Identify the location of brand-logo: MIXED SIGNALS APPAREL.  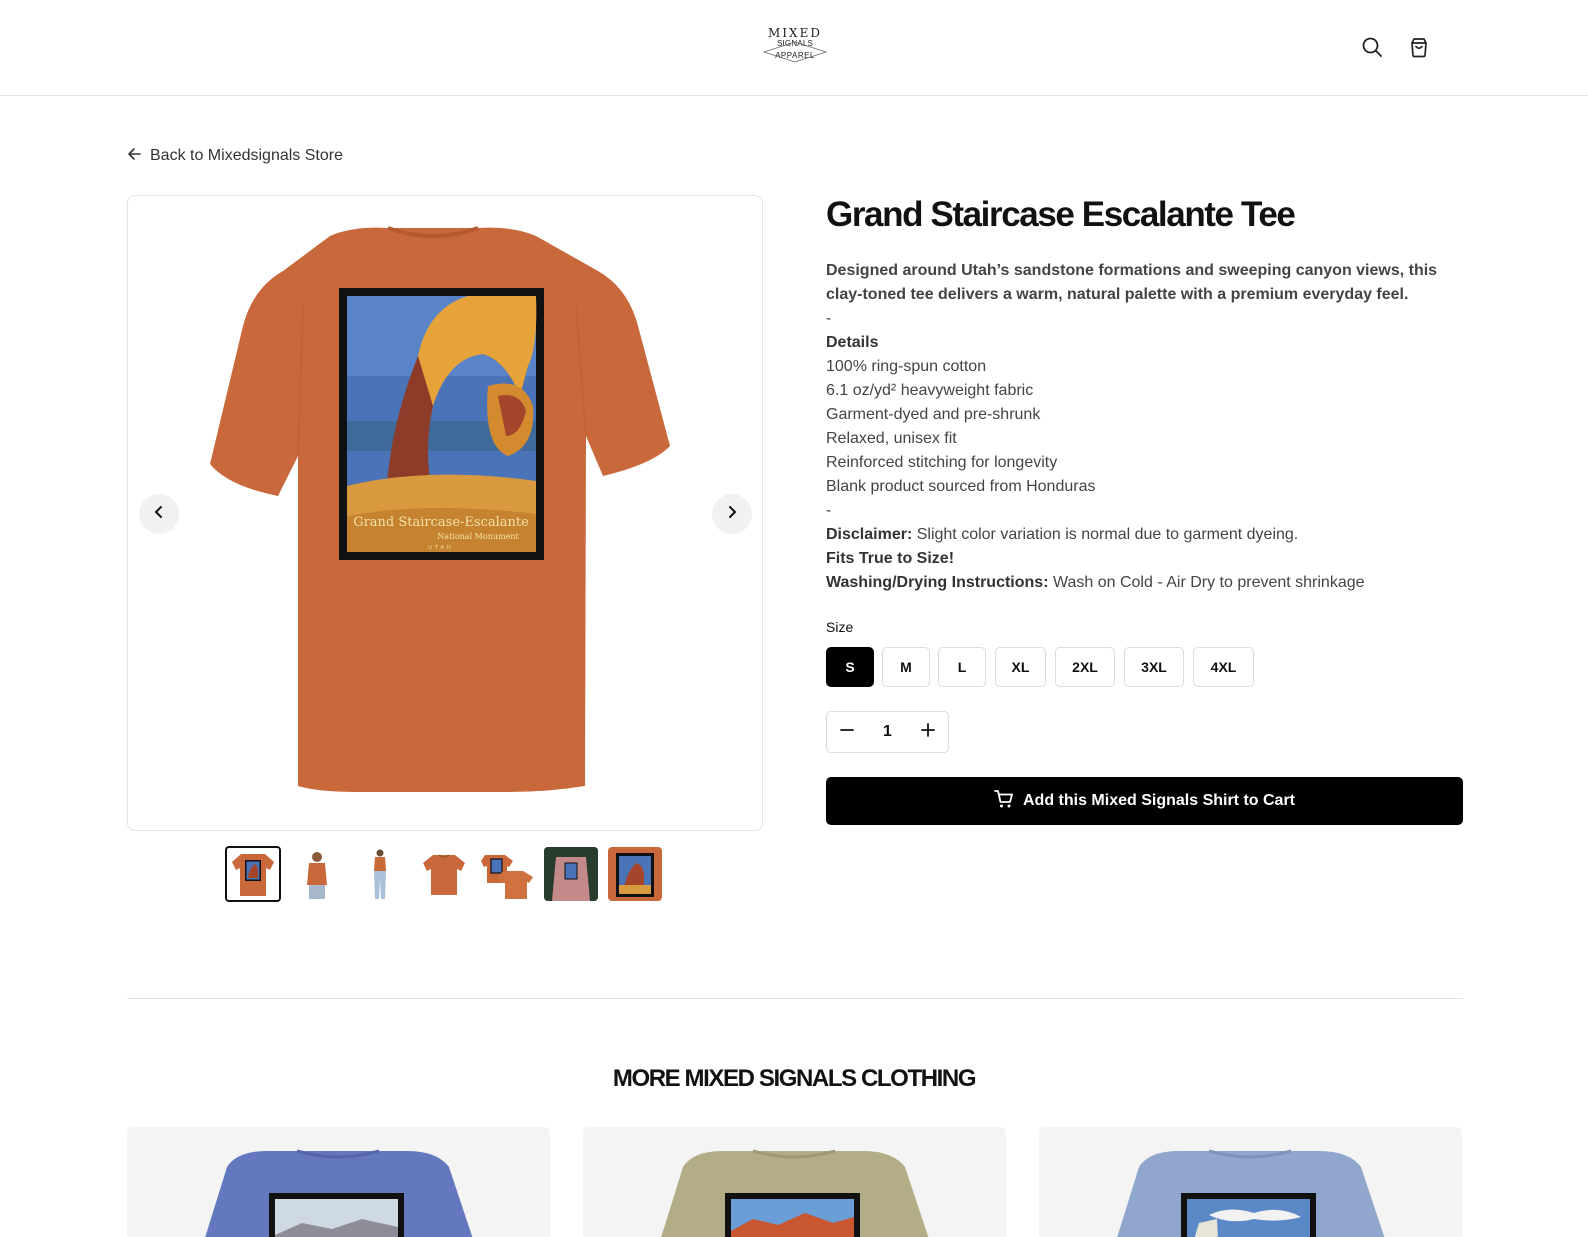
(795, 48).